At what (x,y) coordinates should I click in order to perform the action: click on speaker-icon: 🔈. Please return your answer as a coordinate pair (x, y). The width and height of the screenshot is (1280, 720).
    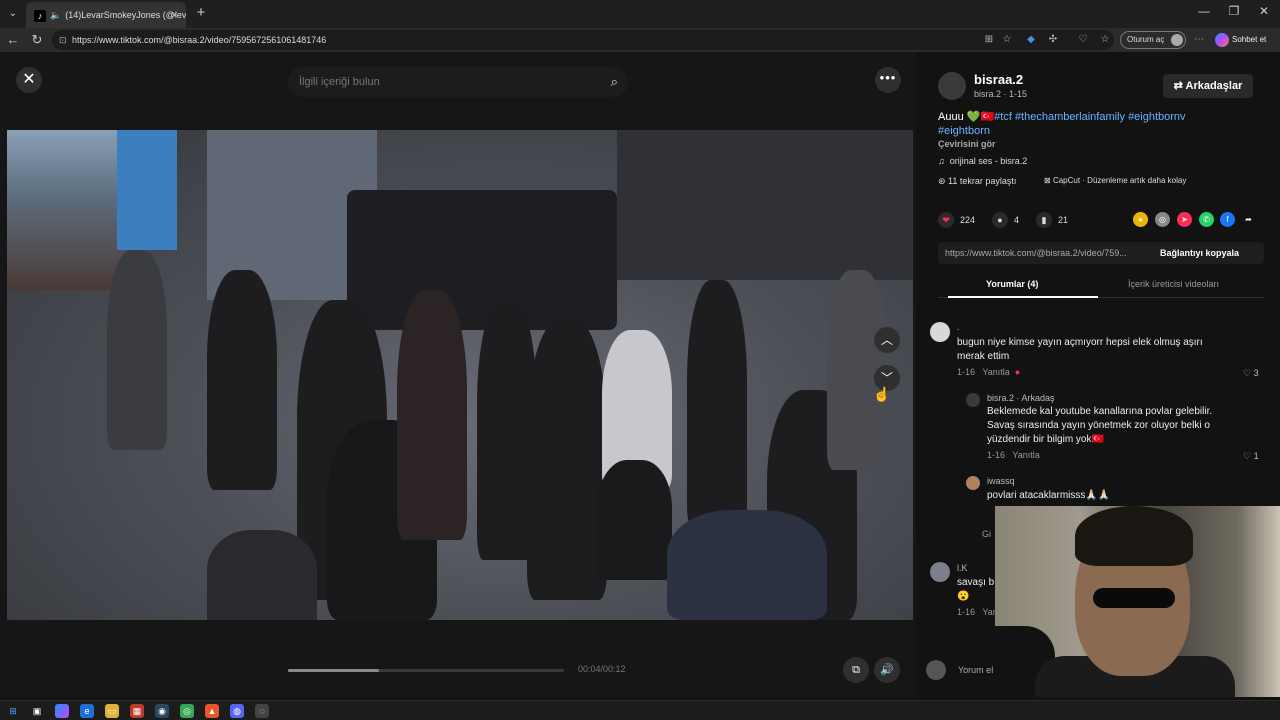
    Looking at the image, I should click on (55, 15).